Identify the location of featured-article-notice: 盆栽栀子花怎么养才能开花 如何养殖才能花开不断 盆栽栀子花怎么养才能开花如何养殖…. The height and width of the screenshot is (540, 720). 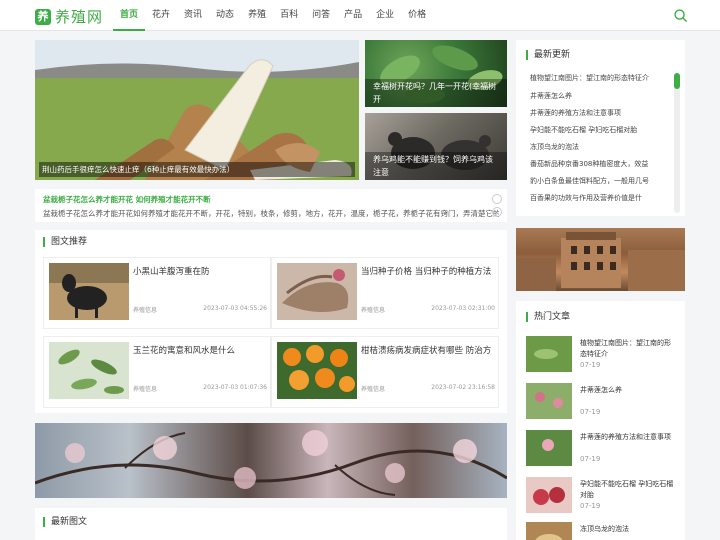
(271, 205).